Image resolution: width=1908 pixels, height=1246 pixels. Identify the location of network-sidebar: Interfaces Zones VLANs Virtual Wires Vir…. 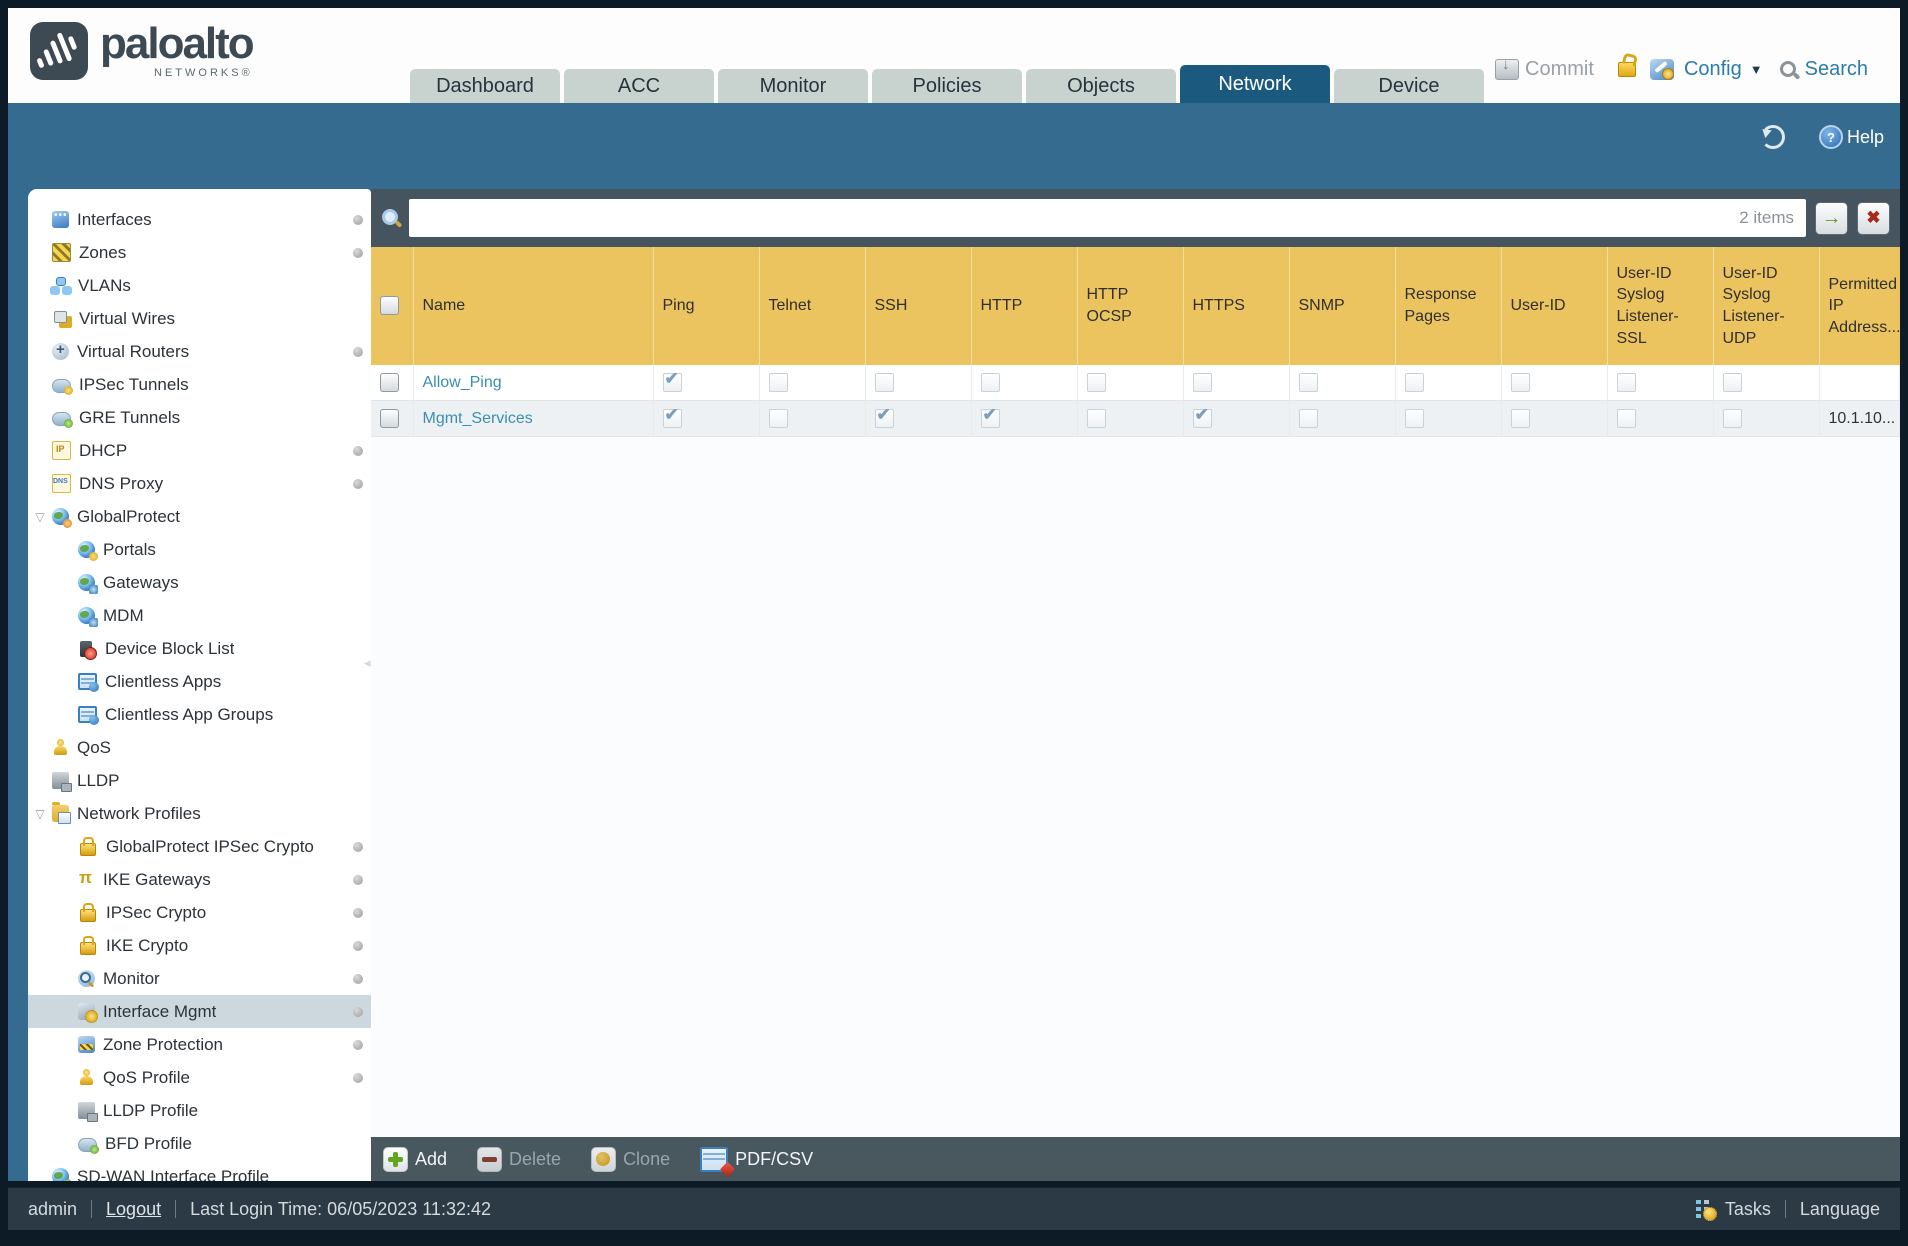
(199, 685).